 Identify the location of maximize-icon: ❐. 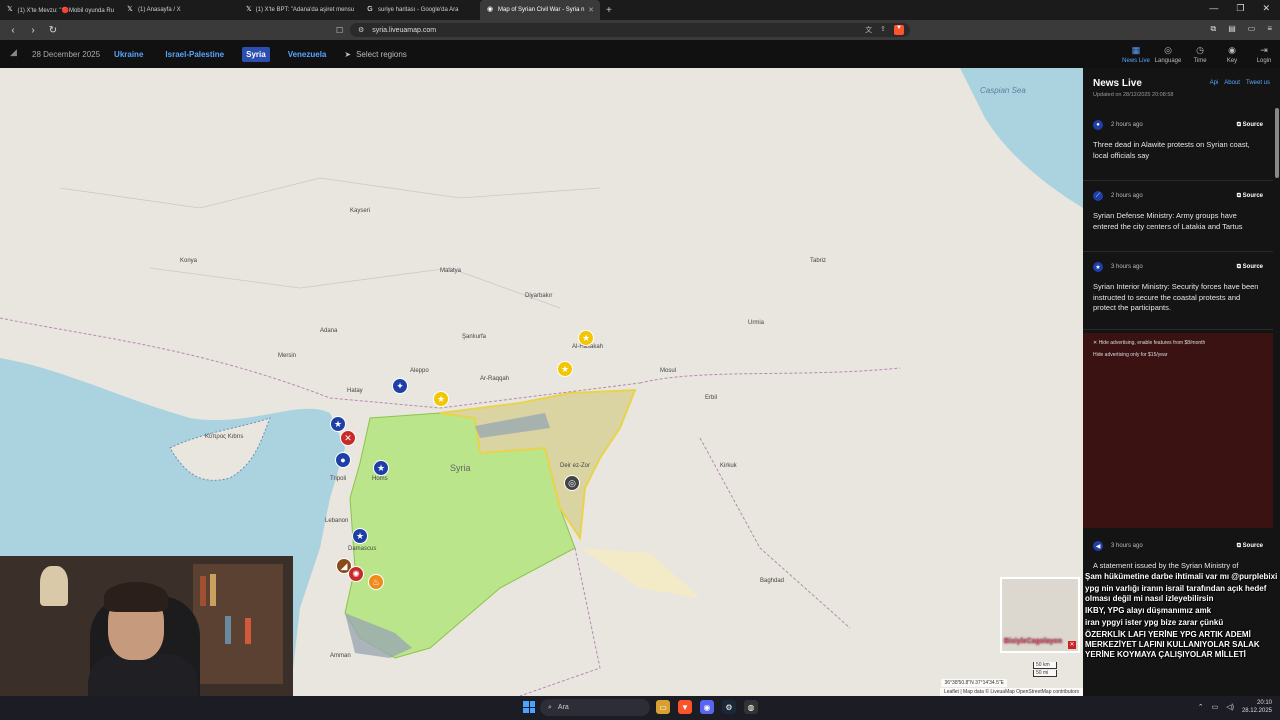
(1240, 8).